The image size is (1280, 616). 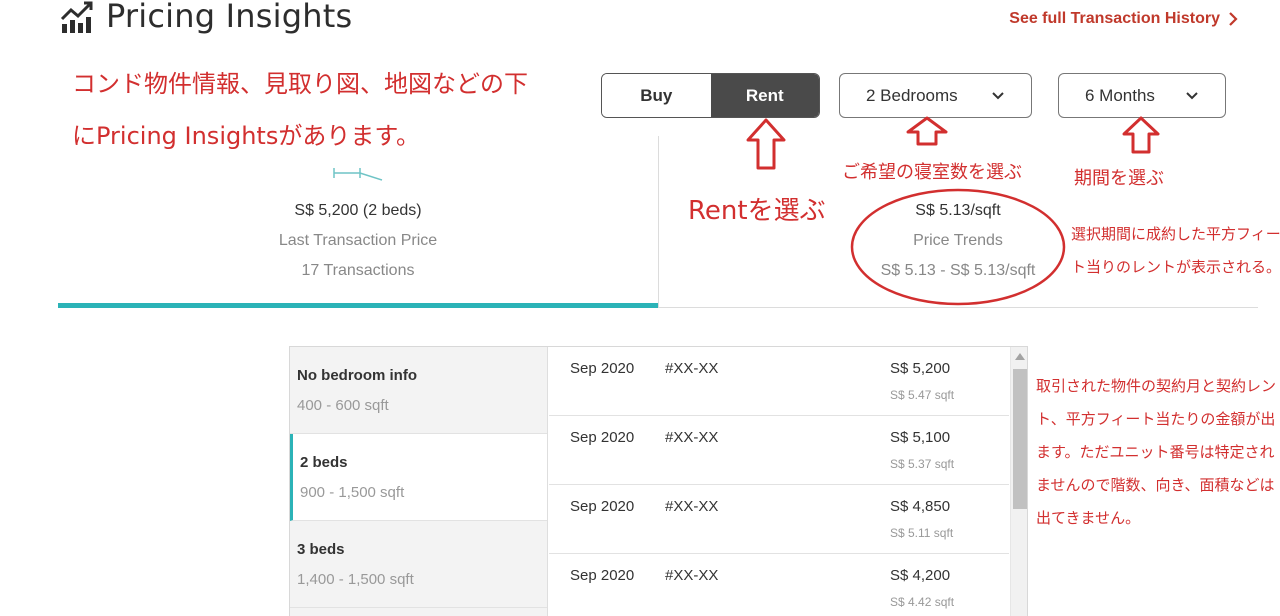 I want to click on rent-button: Rent, so click(x=764, y=95).